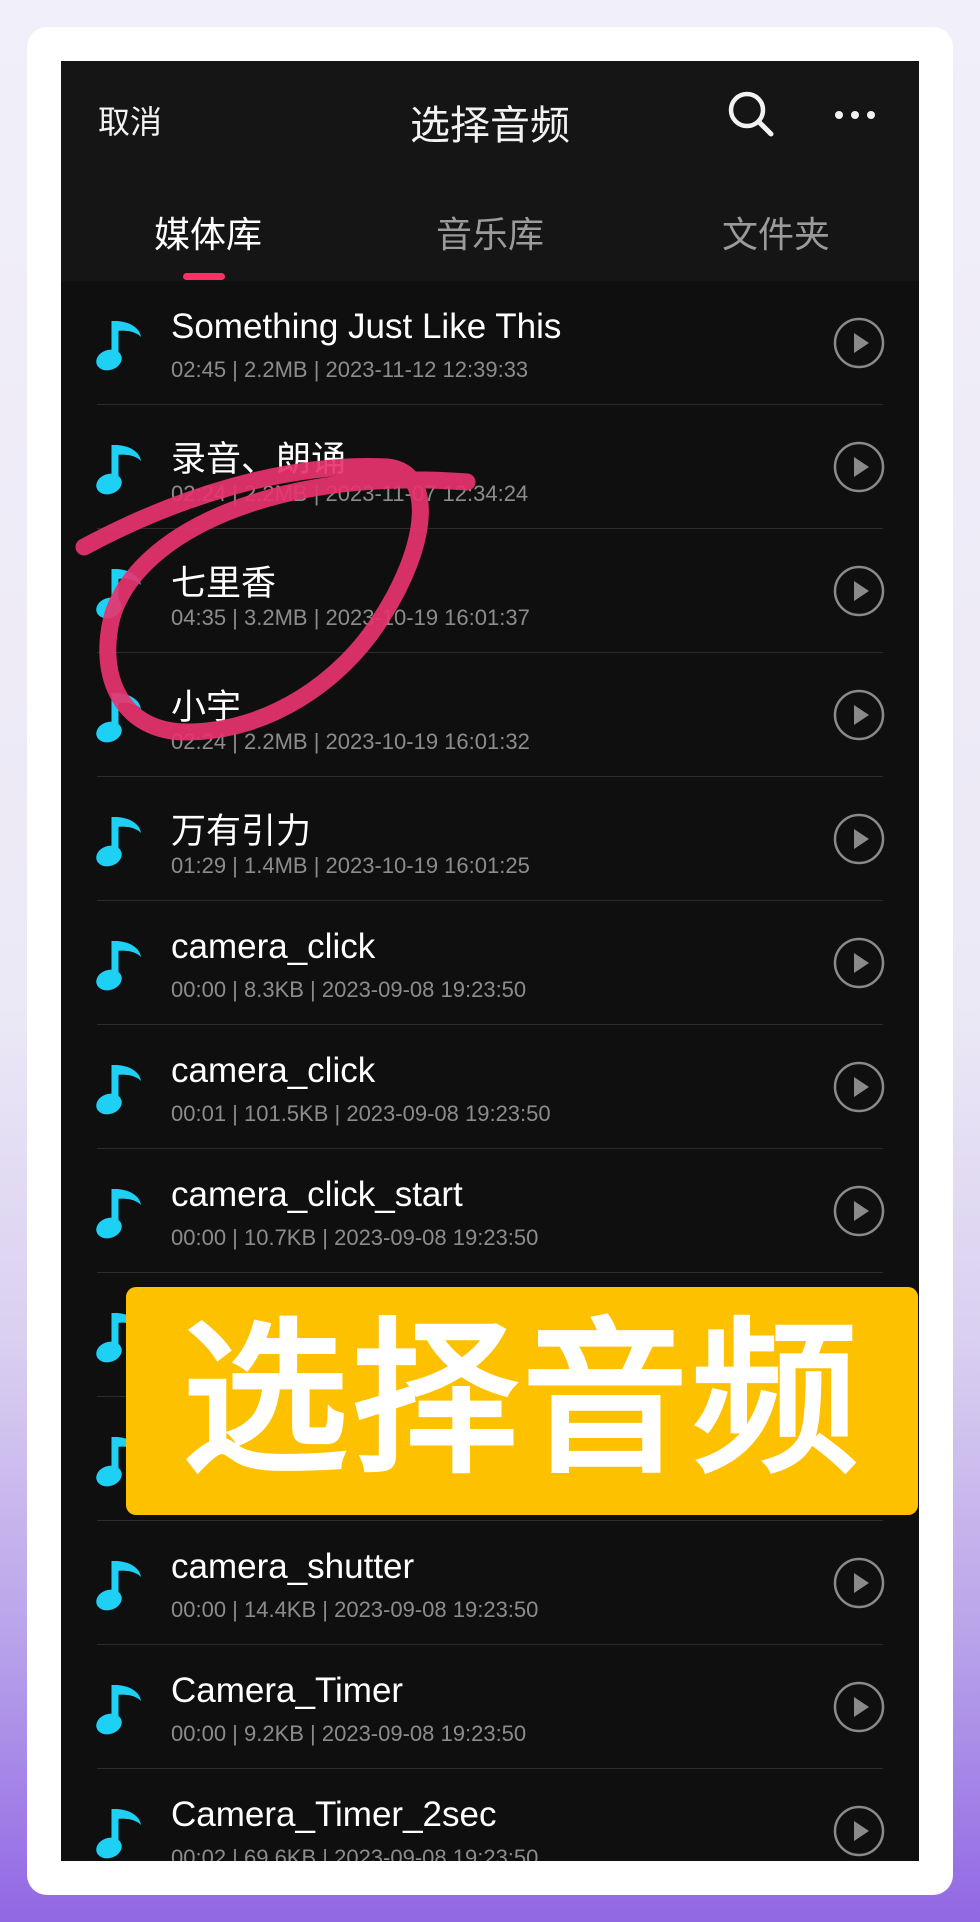 The height and width of the screenshot is (1922, 980). Describe the element at coordinates (204, 276) in the screenshot. I see `active-tab-indicator` at that location.